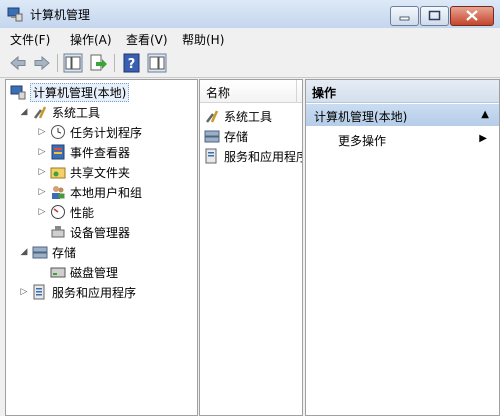 The height and width of the screenshot is (416, 500). Describe the element at coordinates (106, 132) in the screenshot. I see `tree-item-label: 任务计划程序` at that location.